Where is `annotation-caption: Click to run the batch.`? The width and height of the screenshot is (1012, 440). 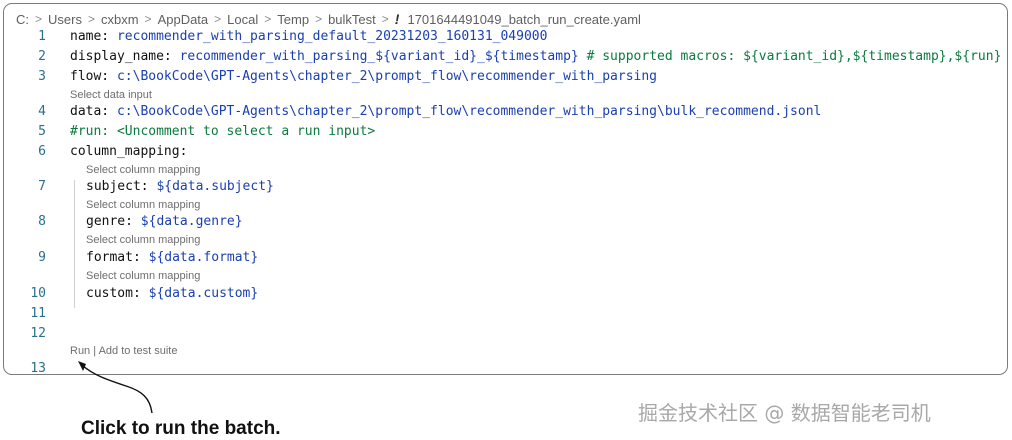 annotation-caption: Click to run the batch. is located at coordinates (181, 428).